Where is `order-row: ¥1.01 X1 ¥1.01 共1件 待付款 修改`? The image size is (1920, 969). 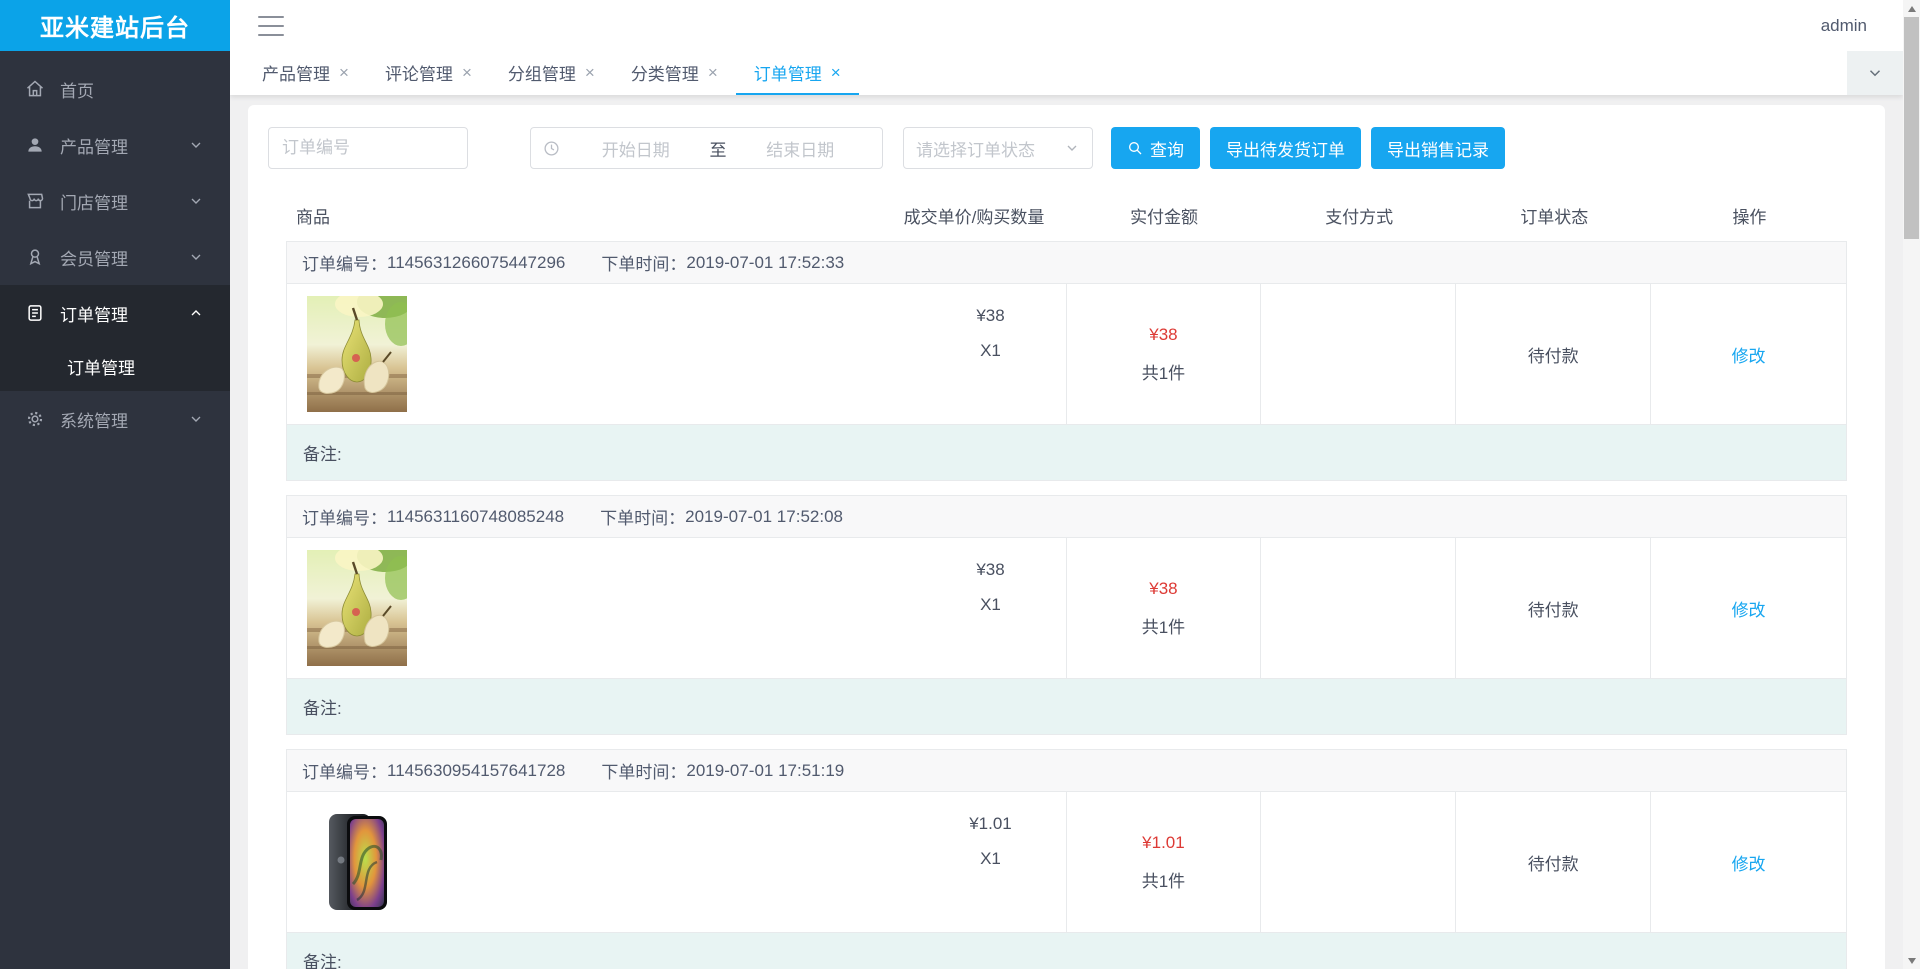 order-row: ¥1.01 X1 ¥1.01 共1件 待付款 修改 is located at coordinates (1066, 862).